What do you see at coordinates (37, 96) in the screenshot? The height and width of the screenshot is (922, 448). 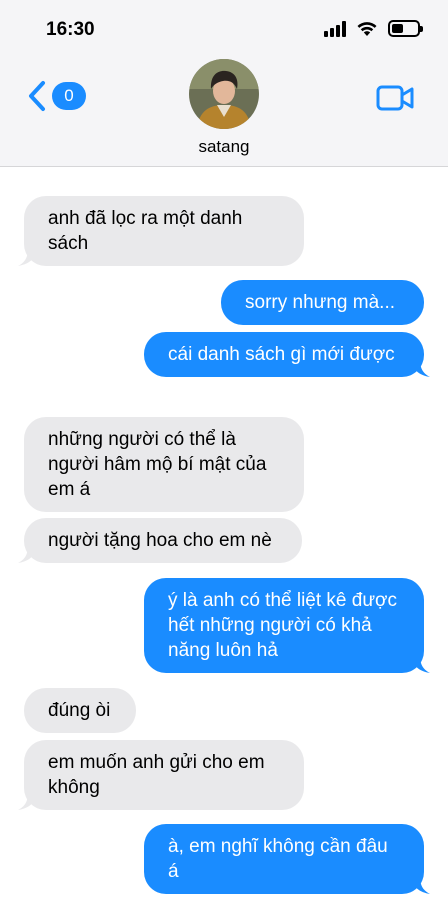 I see `chevron-left-icon` at bounding box center [37, 96].